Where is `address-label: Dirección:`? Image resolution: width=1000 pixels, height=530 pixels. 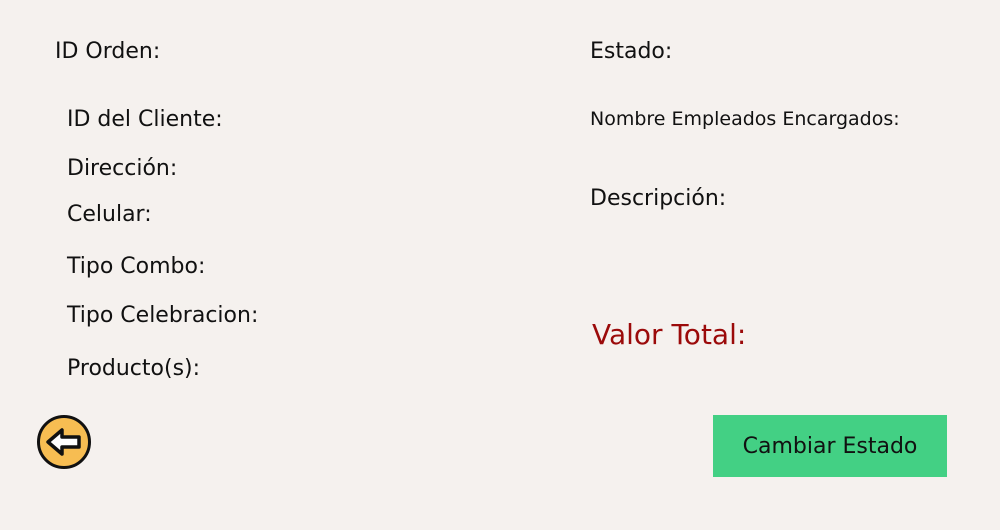
address-label: Dirección: is located at coordinates (122, 168).